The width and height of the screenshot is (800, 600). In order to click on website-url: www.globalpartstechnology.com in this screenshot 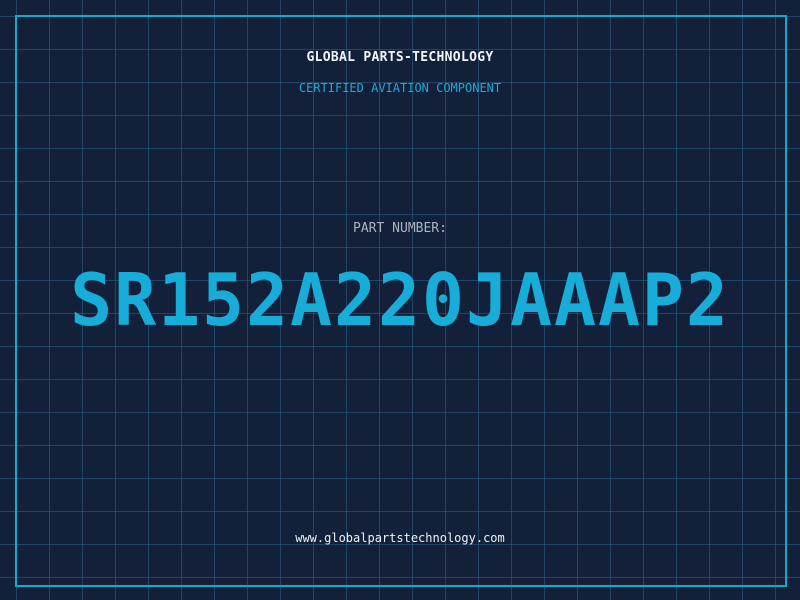, I will do `click(400, 538)`.